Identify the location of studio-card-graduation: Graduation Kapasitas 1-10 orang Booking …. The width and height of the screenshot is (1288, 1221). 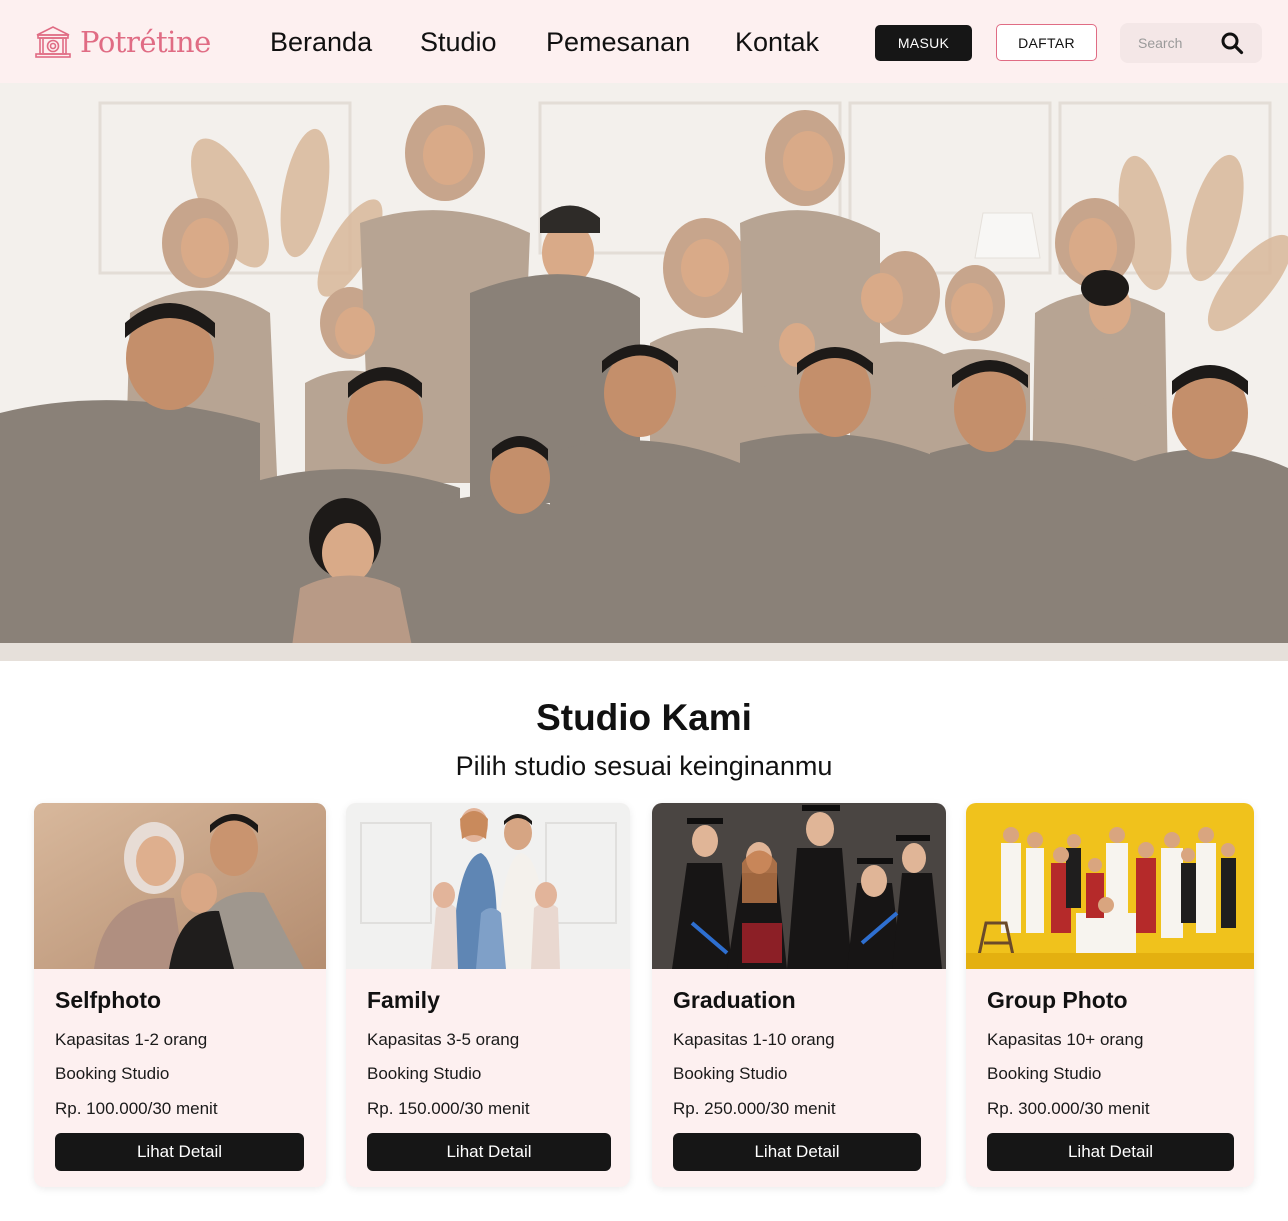
(799, 995).